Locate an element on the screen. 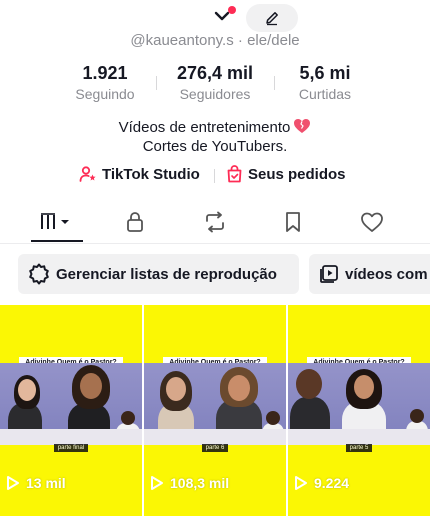 The width and height of the screenshot is (430, 516). pencil-icon is located at coordinates (272, 19).